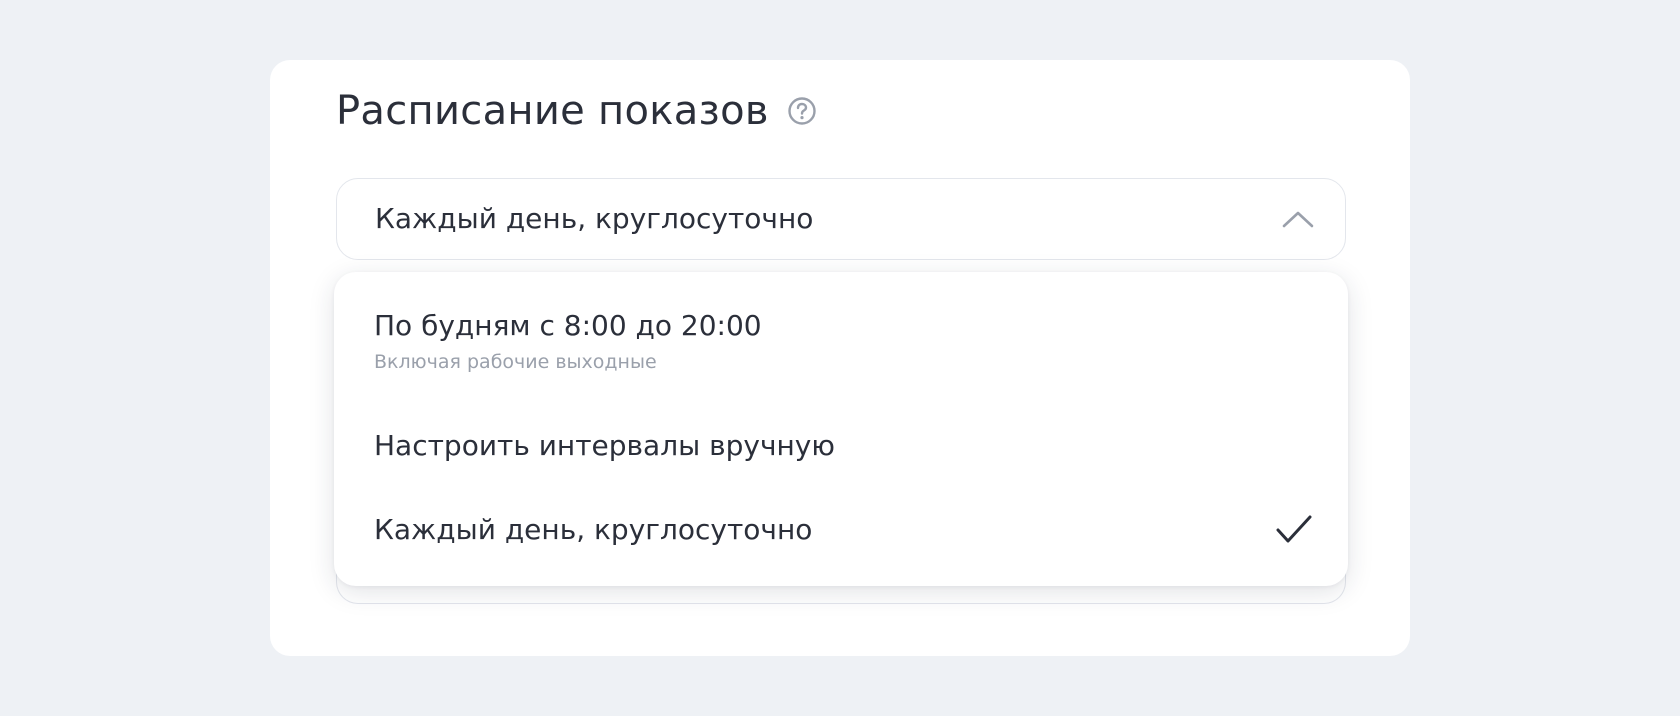 This screenshot has width=1680, height=716. What do you see at coordinates (593, 529) in the screenshot?
I see `option-label: Каждый день, круглосуточно` at bounding box center [593, 529].